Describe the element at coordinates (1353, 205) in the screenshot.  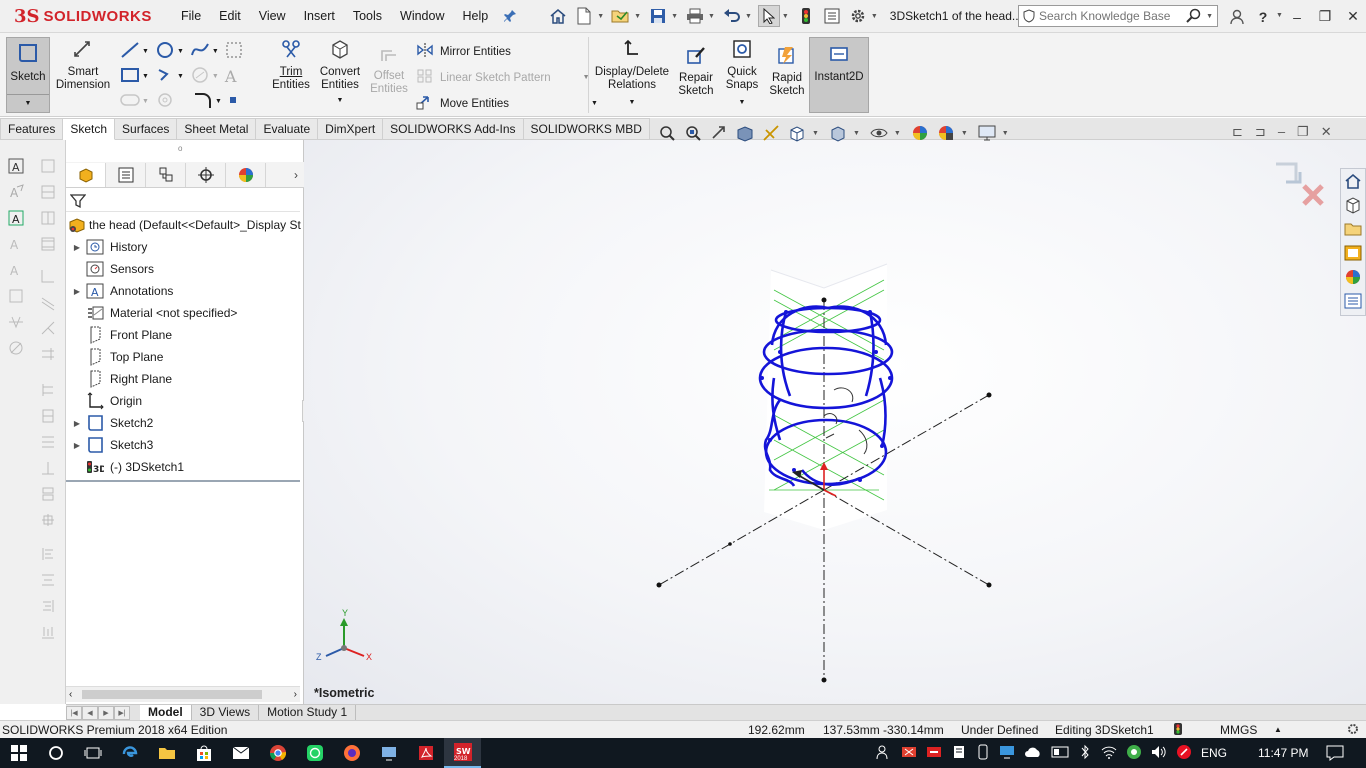
I see `design-library-icon` at that location.